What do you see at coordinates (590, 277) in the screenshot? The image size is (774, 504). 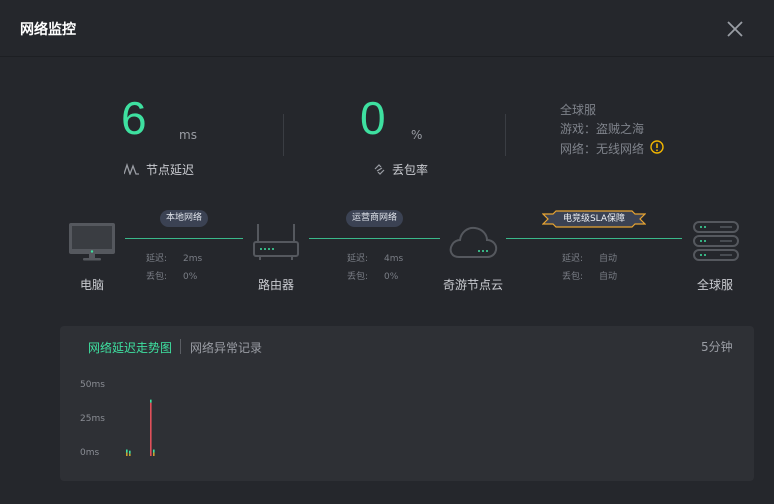 I see `segment-loss: 丢包: 自动` at bounding box center [590, 277].